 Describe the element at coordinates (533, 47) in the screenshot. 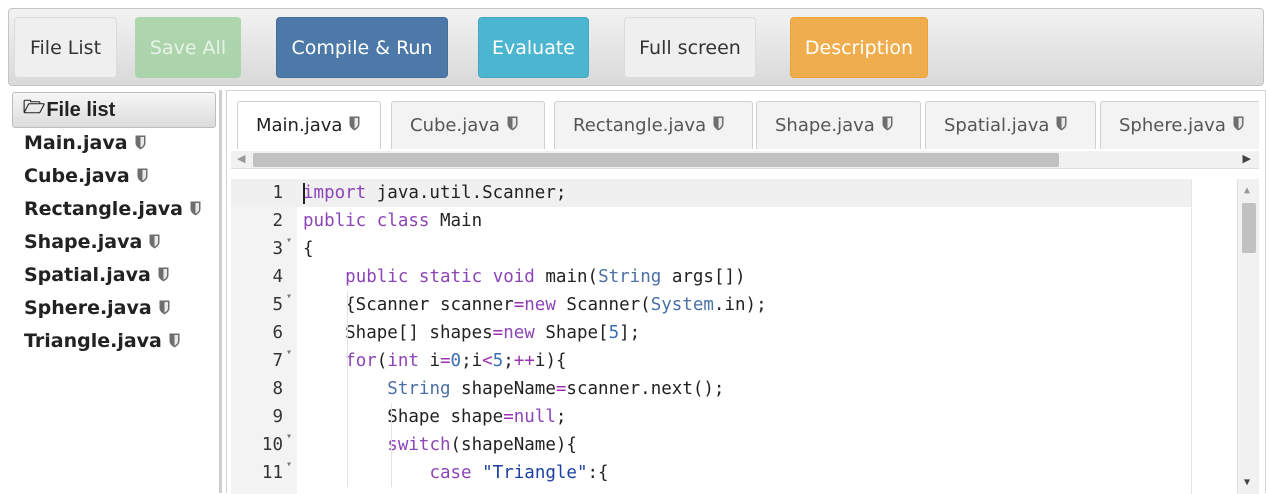

I see `evaluate-button: Evaluate` at that location.